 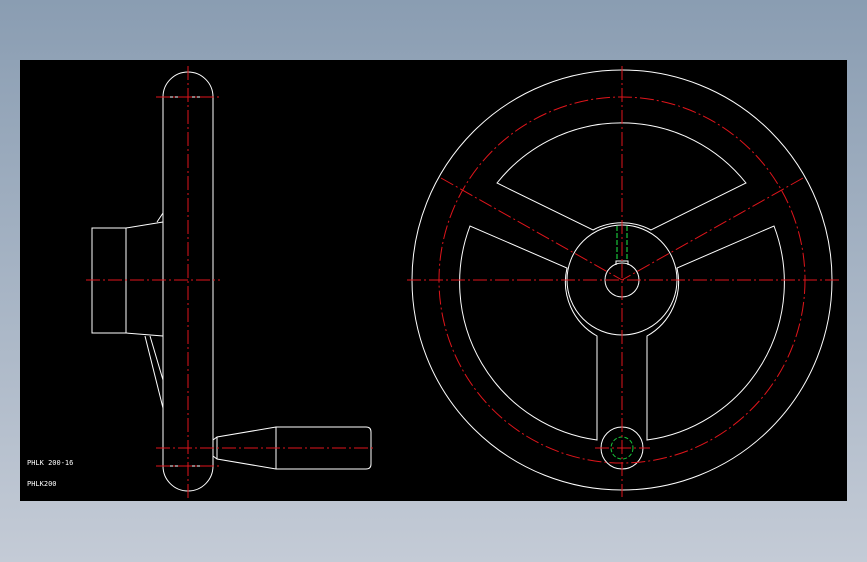 I want to click on model-short-label: PHLK200, so click(x=42, y=484).